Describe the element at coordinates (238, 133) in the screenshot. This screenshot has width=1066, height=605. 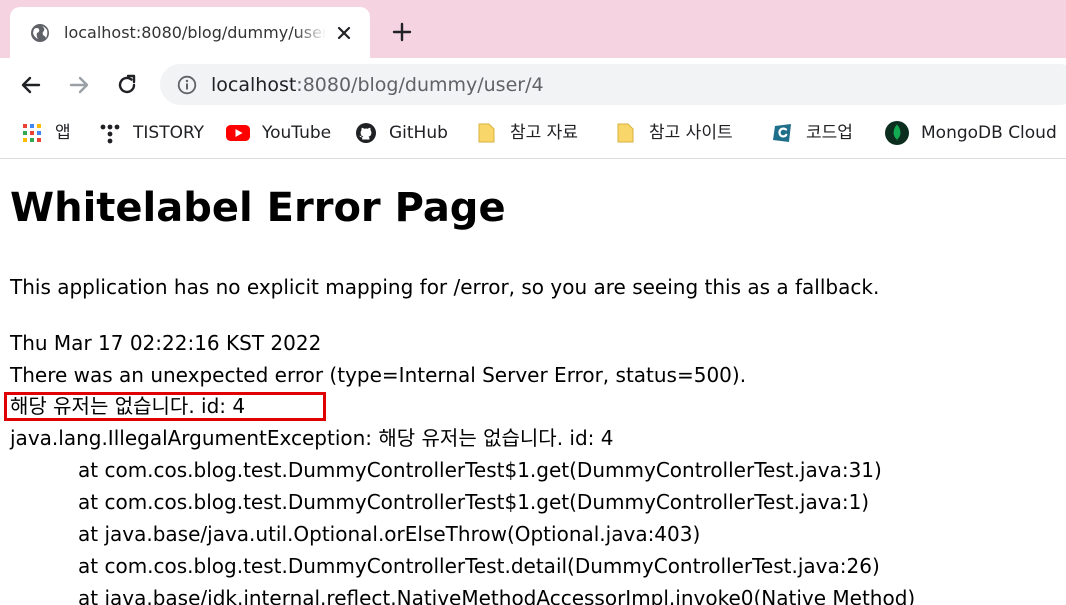
I see `youtube-icon` at that location.